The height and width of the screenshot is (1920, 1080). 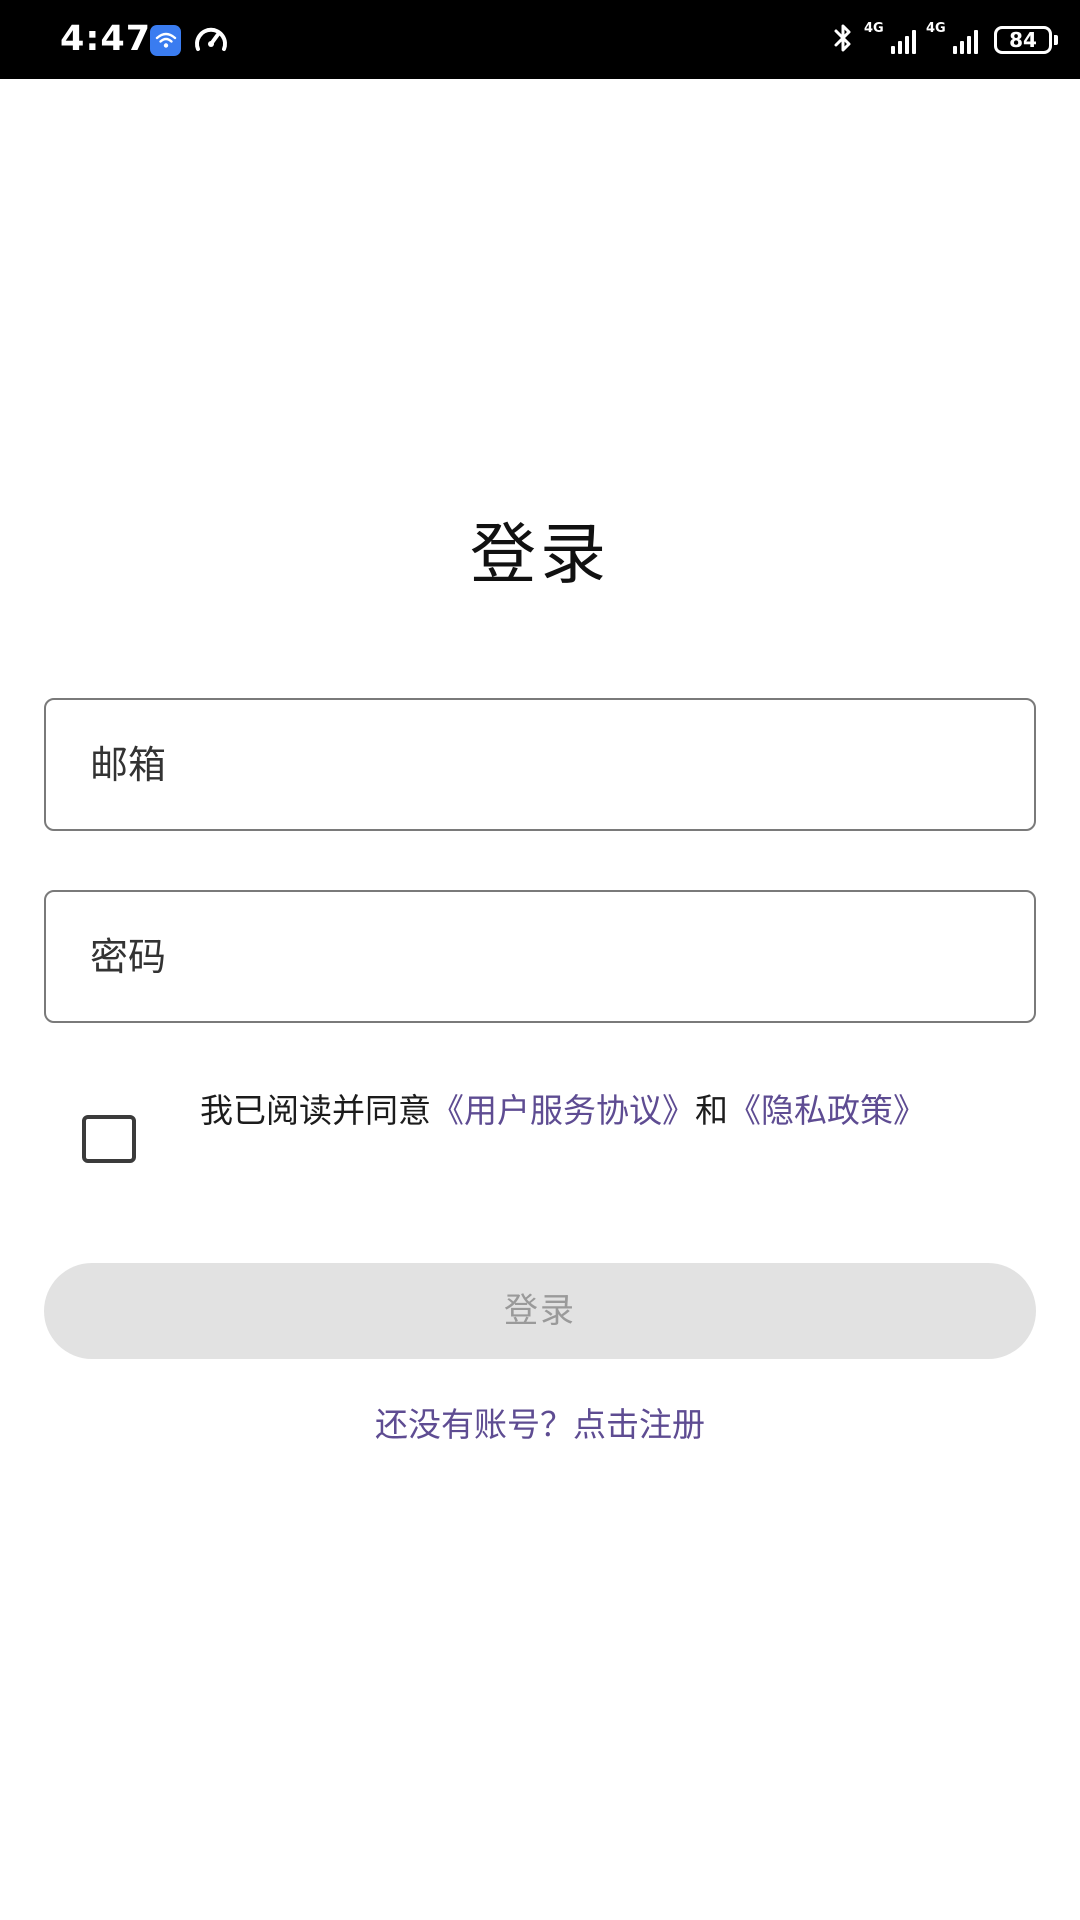 I want to click on login-button: 登录, so click(x=540, y=1311).